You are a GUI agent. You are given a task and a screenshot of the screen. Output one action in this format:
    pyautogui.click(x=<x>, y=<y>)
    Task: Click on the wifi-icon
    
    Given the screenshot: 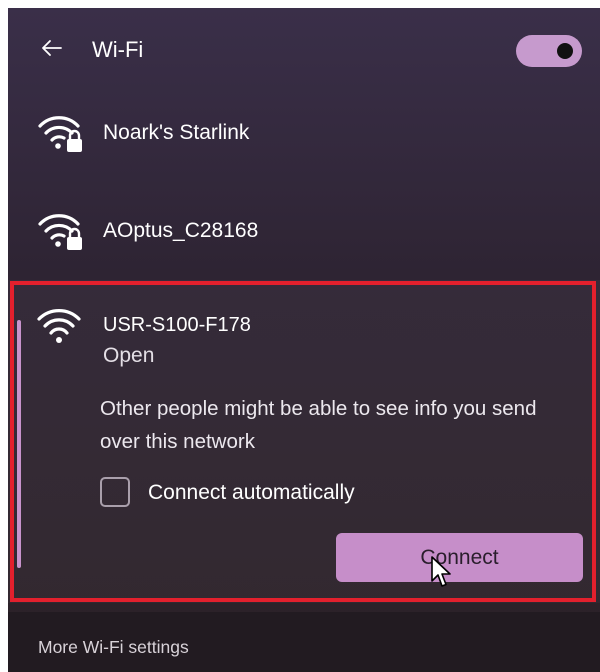 What is the action you would take?
    pyautogui.click(x=59, y=326)
    